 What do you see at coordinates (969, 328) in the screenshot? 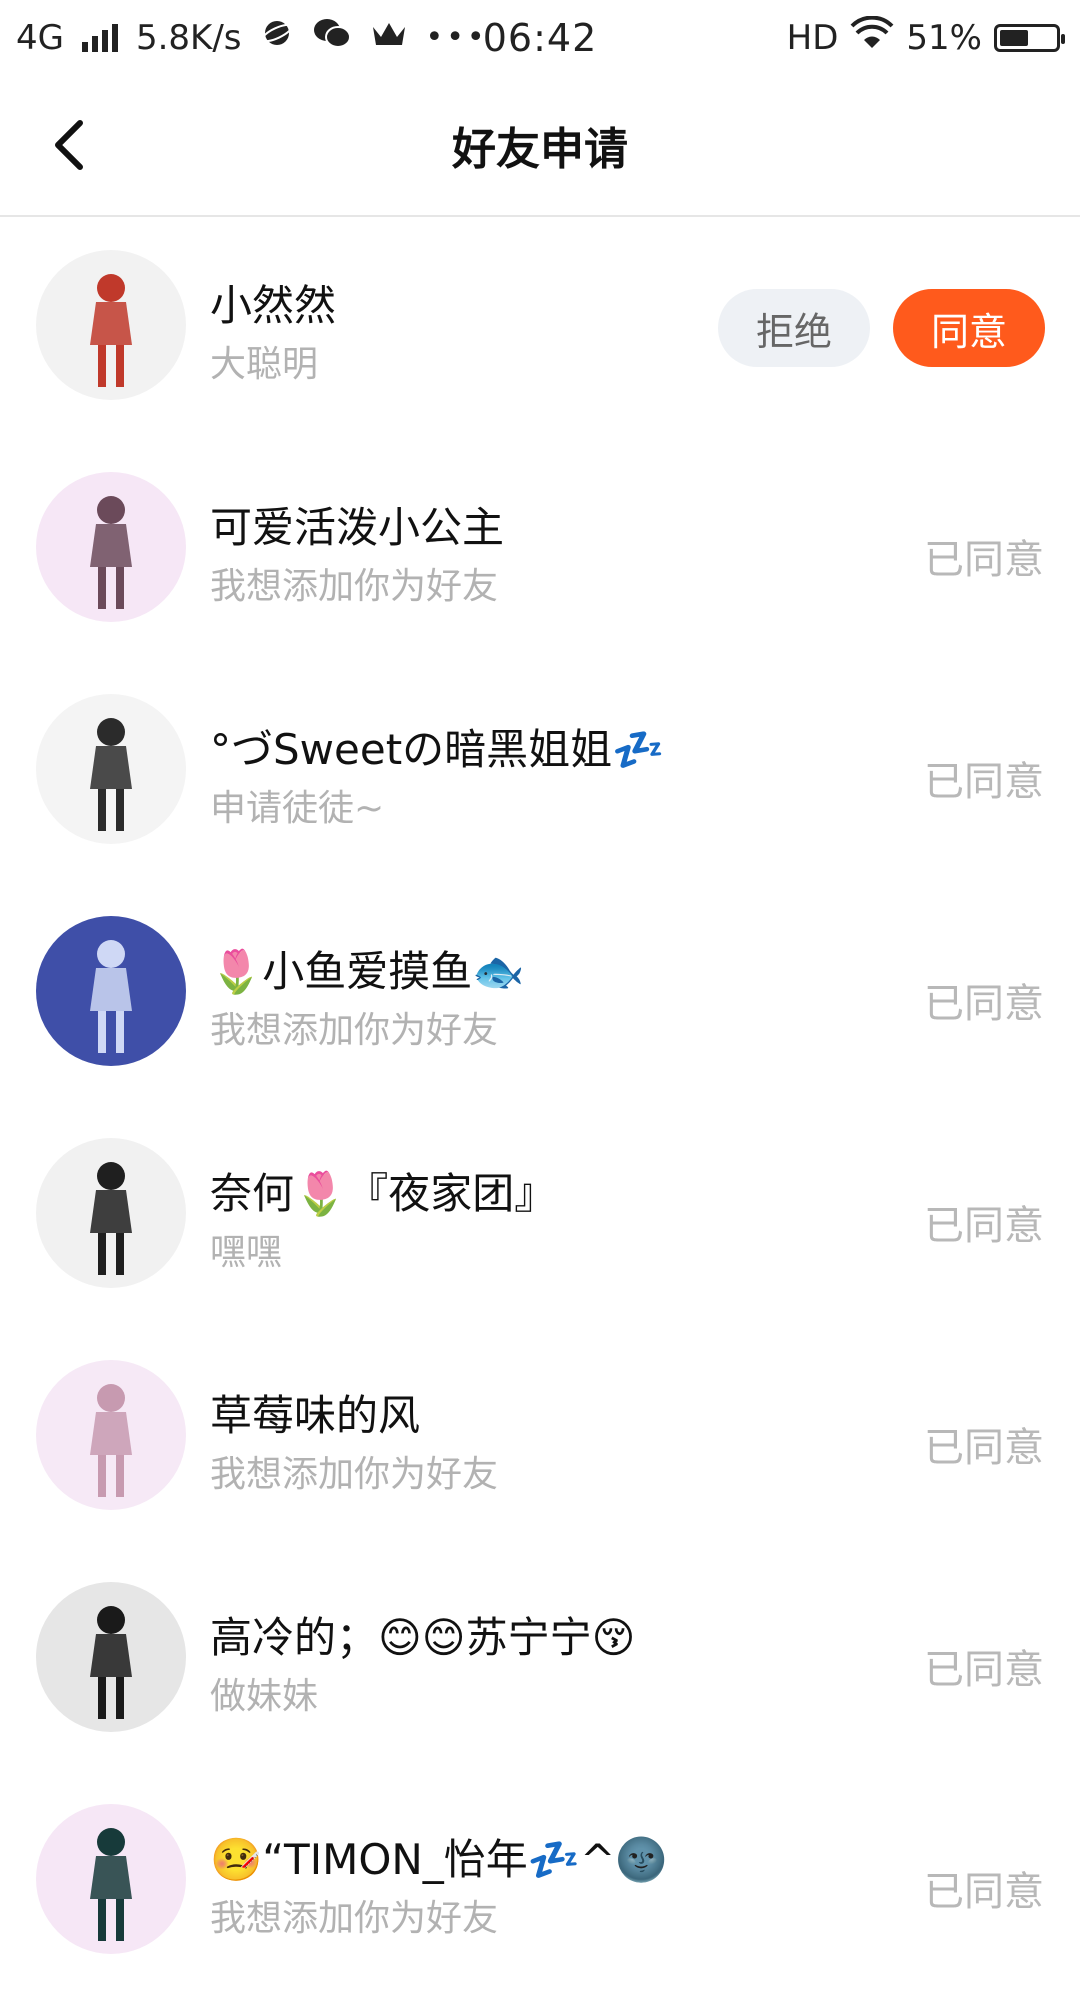
I see `accept-button: 同意` at bounding box center [969, 328].